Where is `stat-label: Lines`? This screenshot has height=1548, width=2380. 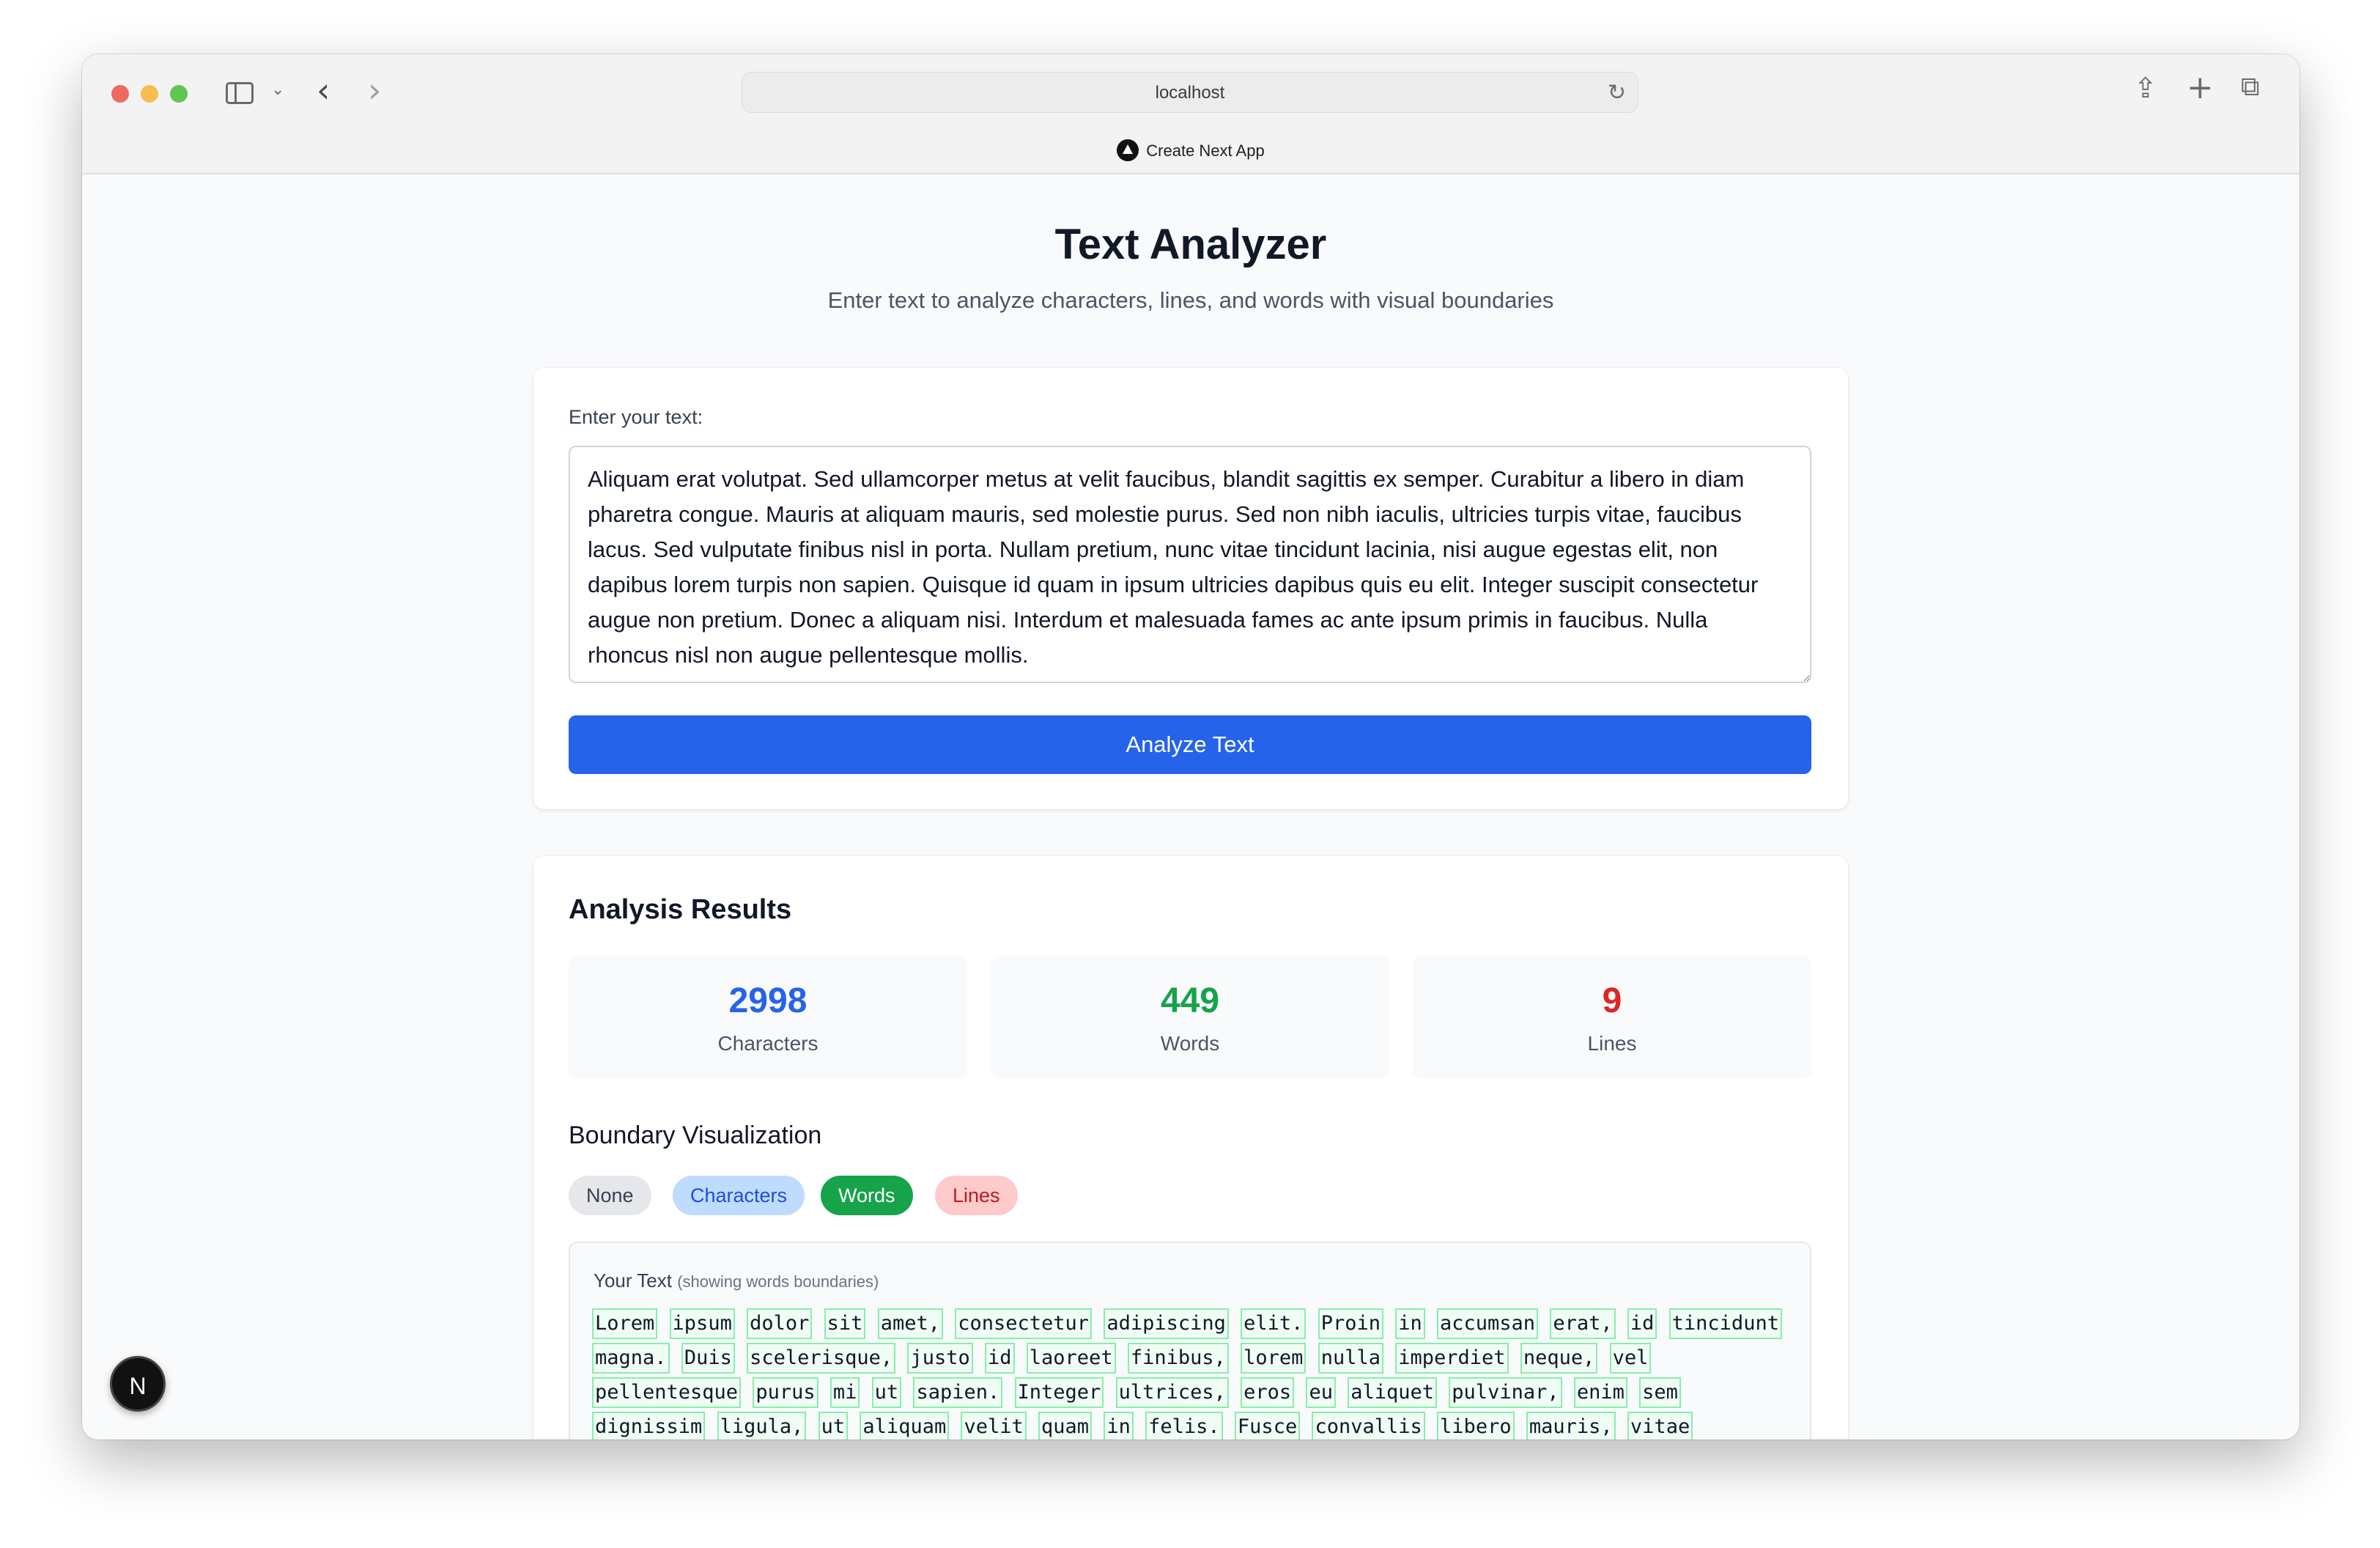 stat-label: Lines is located at coordinates (1612, 1043).